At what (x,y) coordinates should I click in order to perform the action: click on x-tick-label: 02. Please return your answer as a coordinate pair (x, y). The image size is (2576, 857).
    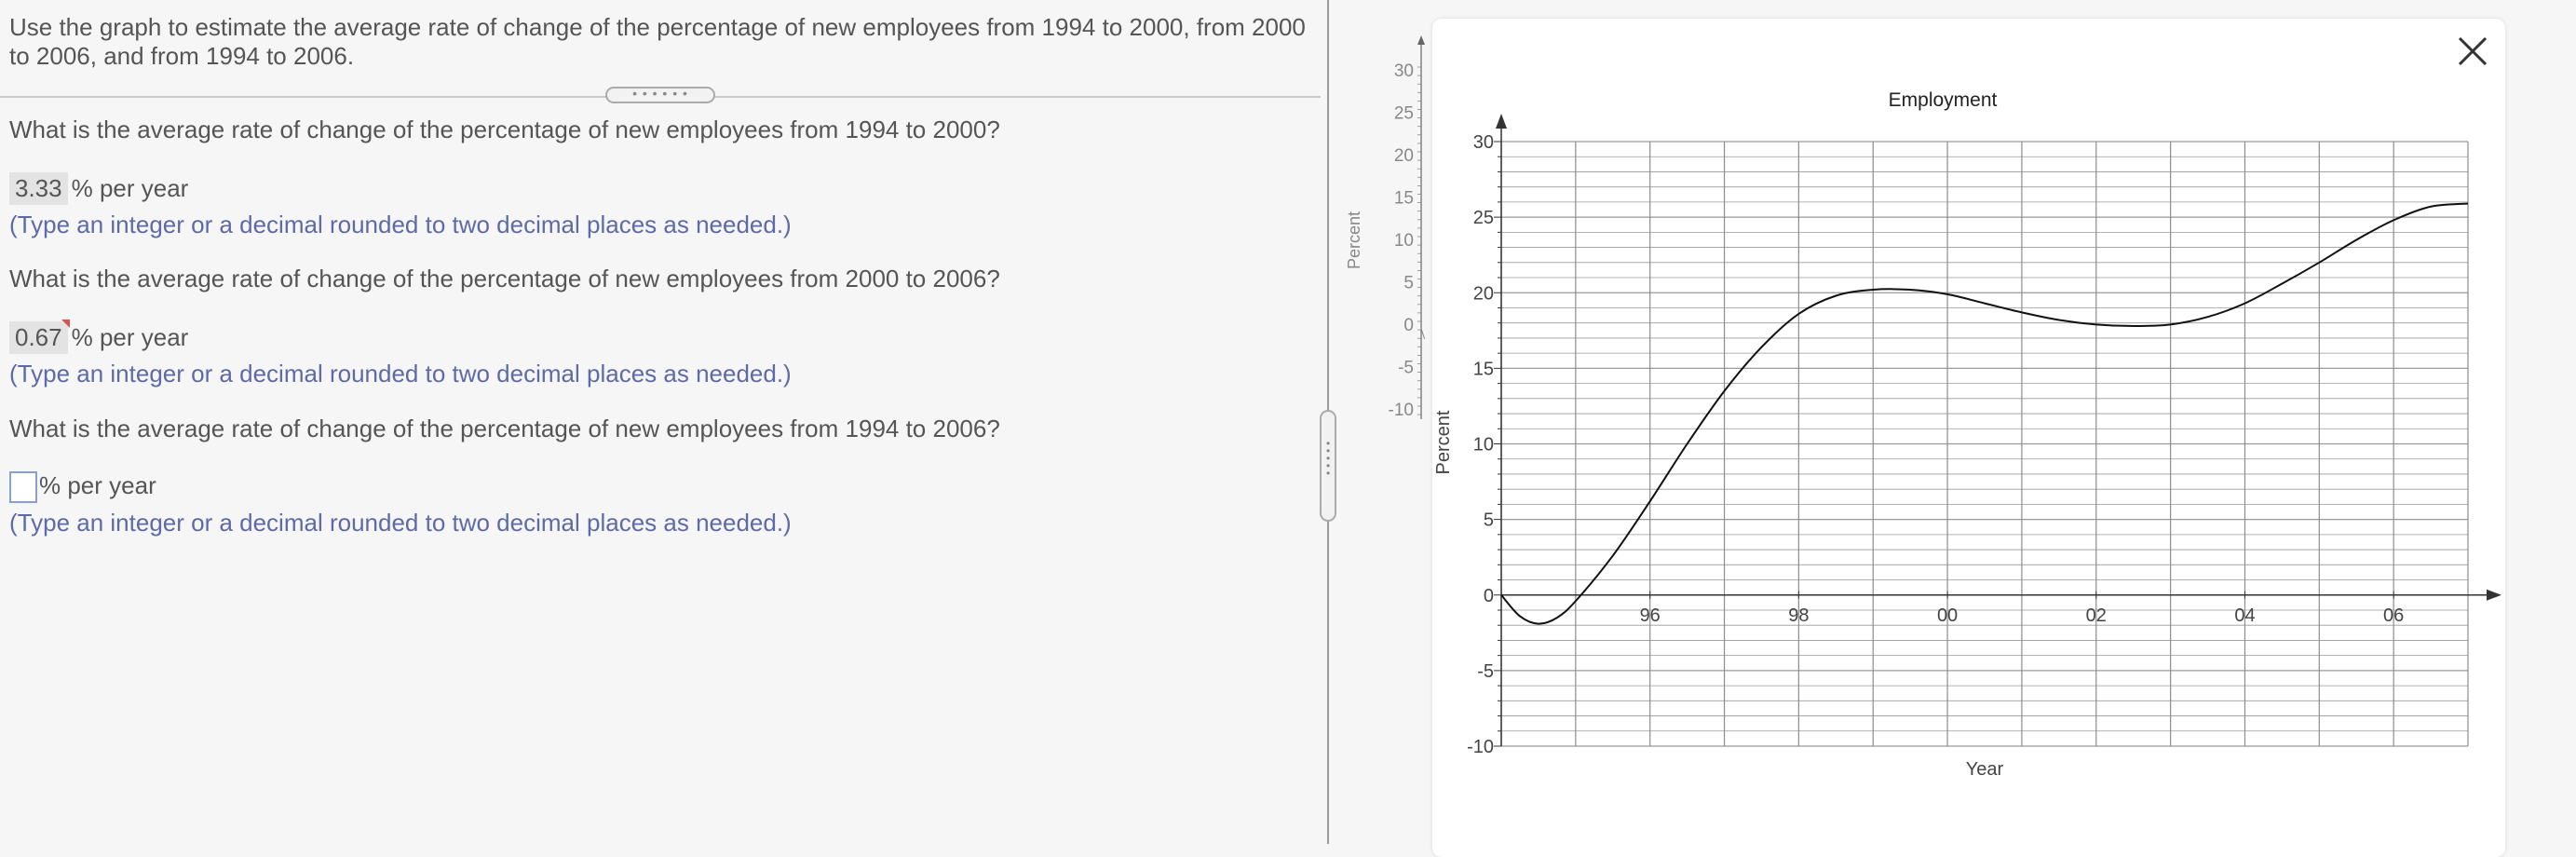
    Looking at the image, I should click on (2096, 616).